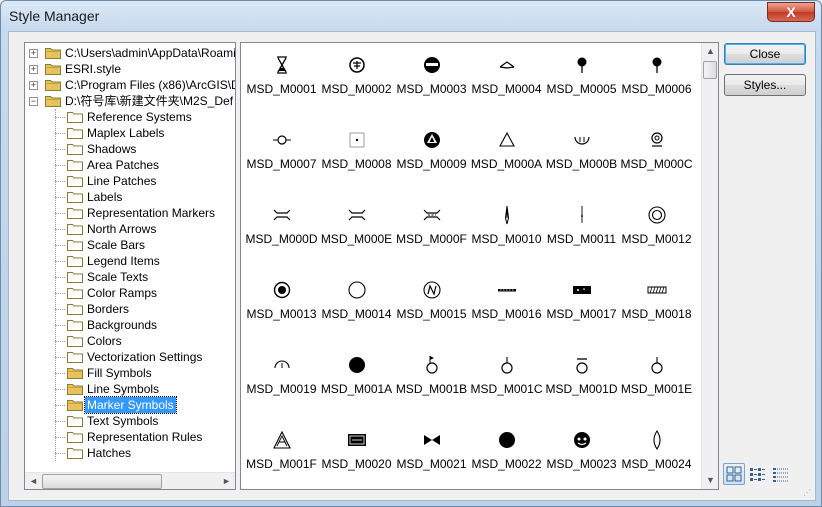 This screenshot has height=507, width=822. What do you see at coordinates (33, 101) in the screenshot?
I see `collapse-minus-icon: −` at bounding box center [33, 101].